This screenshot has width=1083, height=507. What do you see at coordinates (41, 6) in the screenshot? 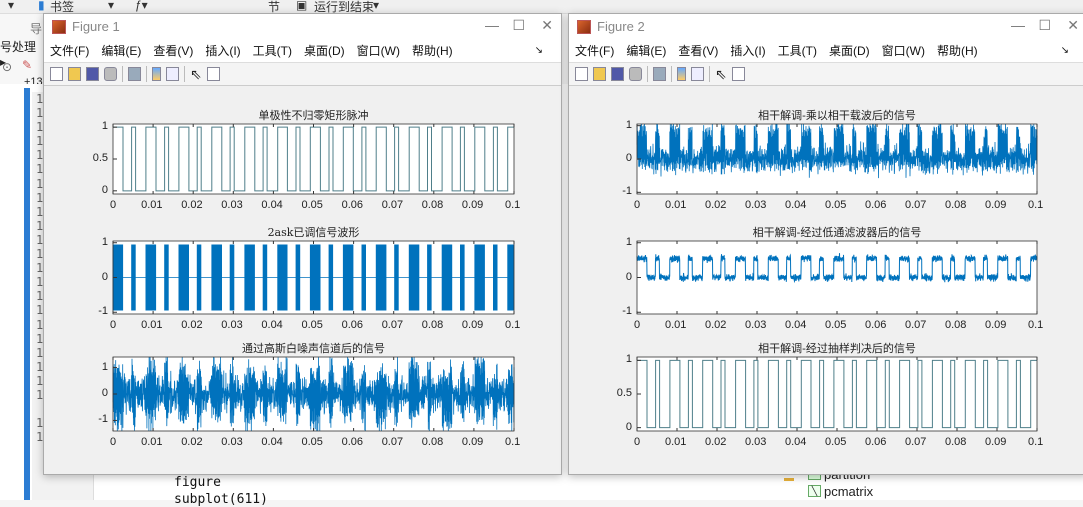
I see `bookmark-icon: ▮` at bounding box center [41, 6].